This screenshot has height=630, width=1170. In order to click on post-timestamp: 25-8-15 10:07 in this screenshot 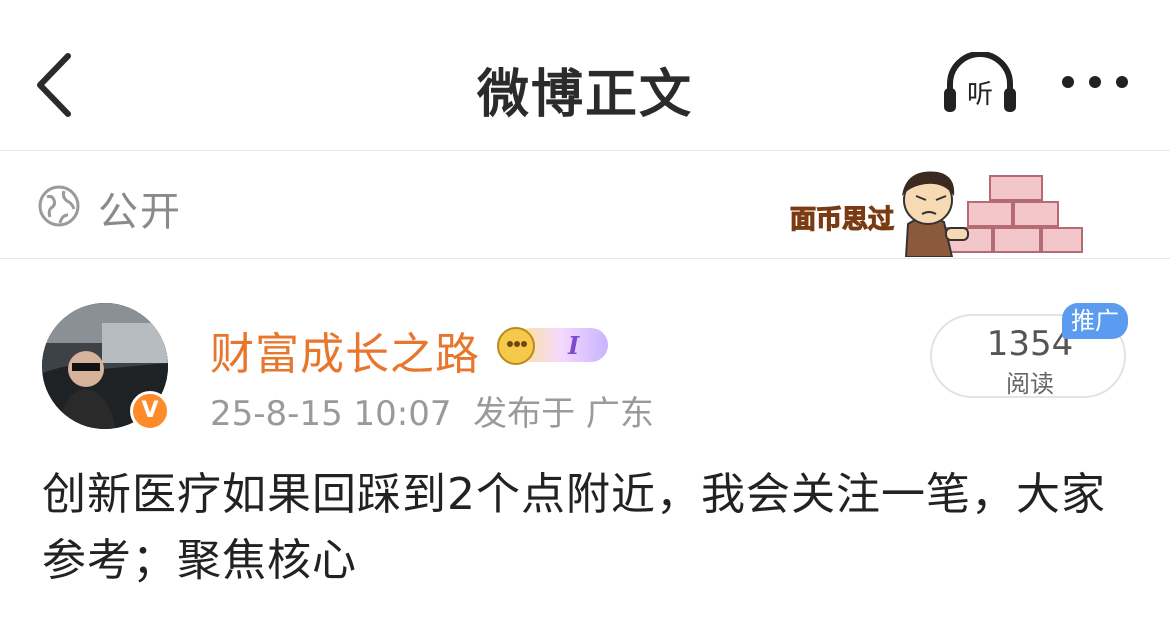, I will do `click(331, 414)`.